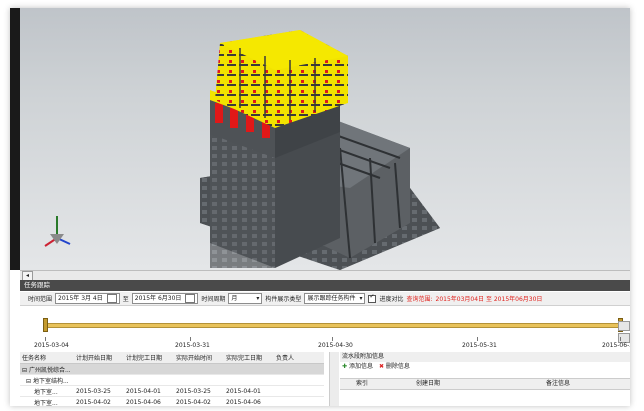 The height and width of the screenshot is (411, 644). What do you see at coordinates (479, 345) in the screenshot?
I see `timeline-tick-label: 2015-05-31` at bounding box center [479, 345].